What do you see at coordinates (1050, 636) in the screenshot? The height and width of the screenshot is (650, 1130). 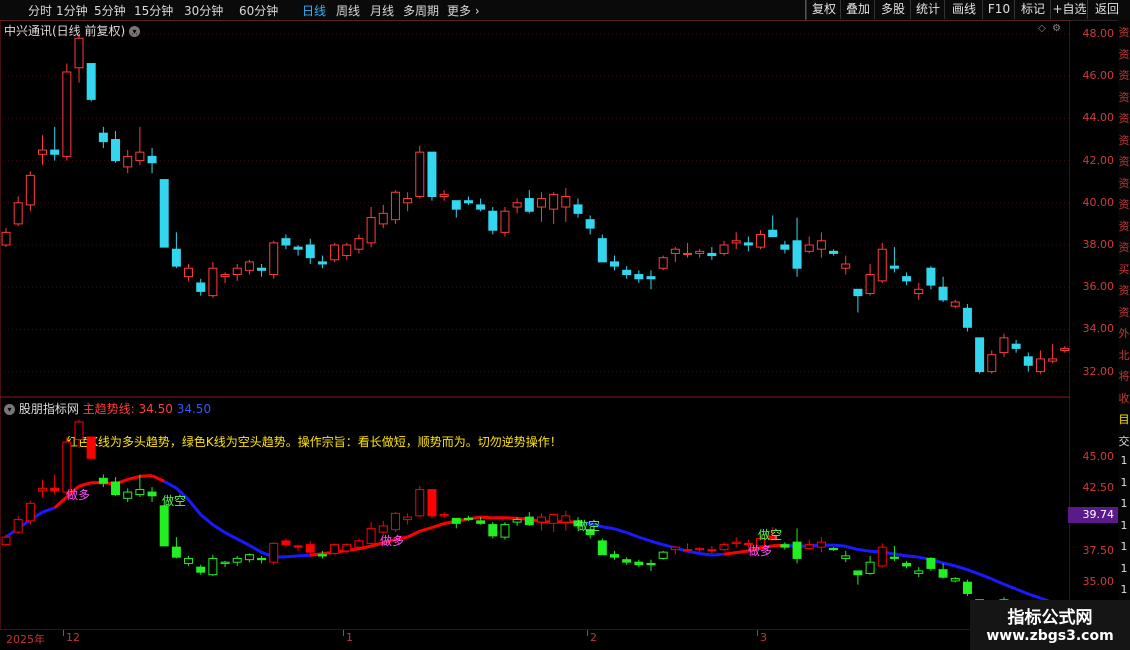 I see `watermark-url: www.zbgs3.com` at bounding box center [1050, 636].